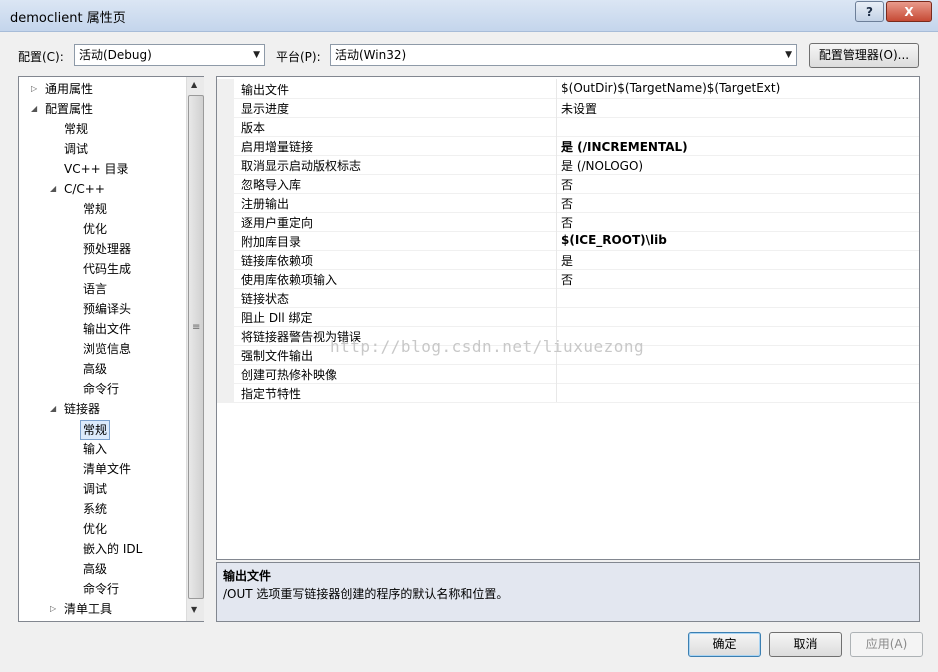 Image resolution: width=938 pixels, height=672 pixels. Describe the element at coordinates (107, 269) in the screenshot. I see `tree-item: 代码生成` at that location.